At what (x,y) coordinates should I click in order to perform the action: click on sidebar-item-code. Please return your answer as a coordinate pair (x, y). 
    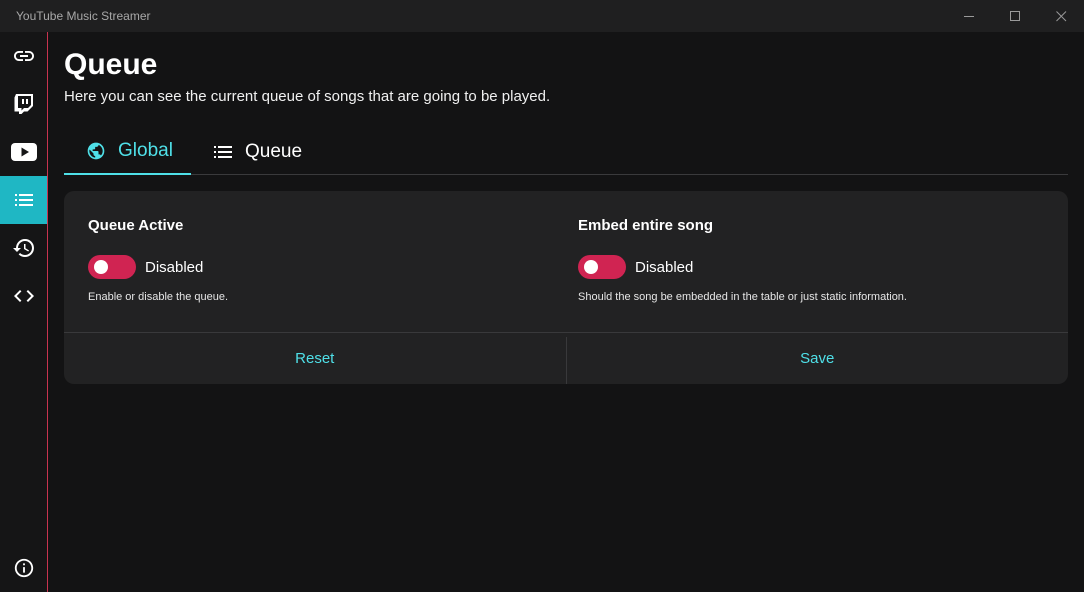
    Looking at the image, I should click on (23, 296).